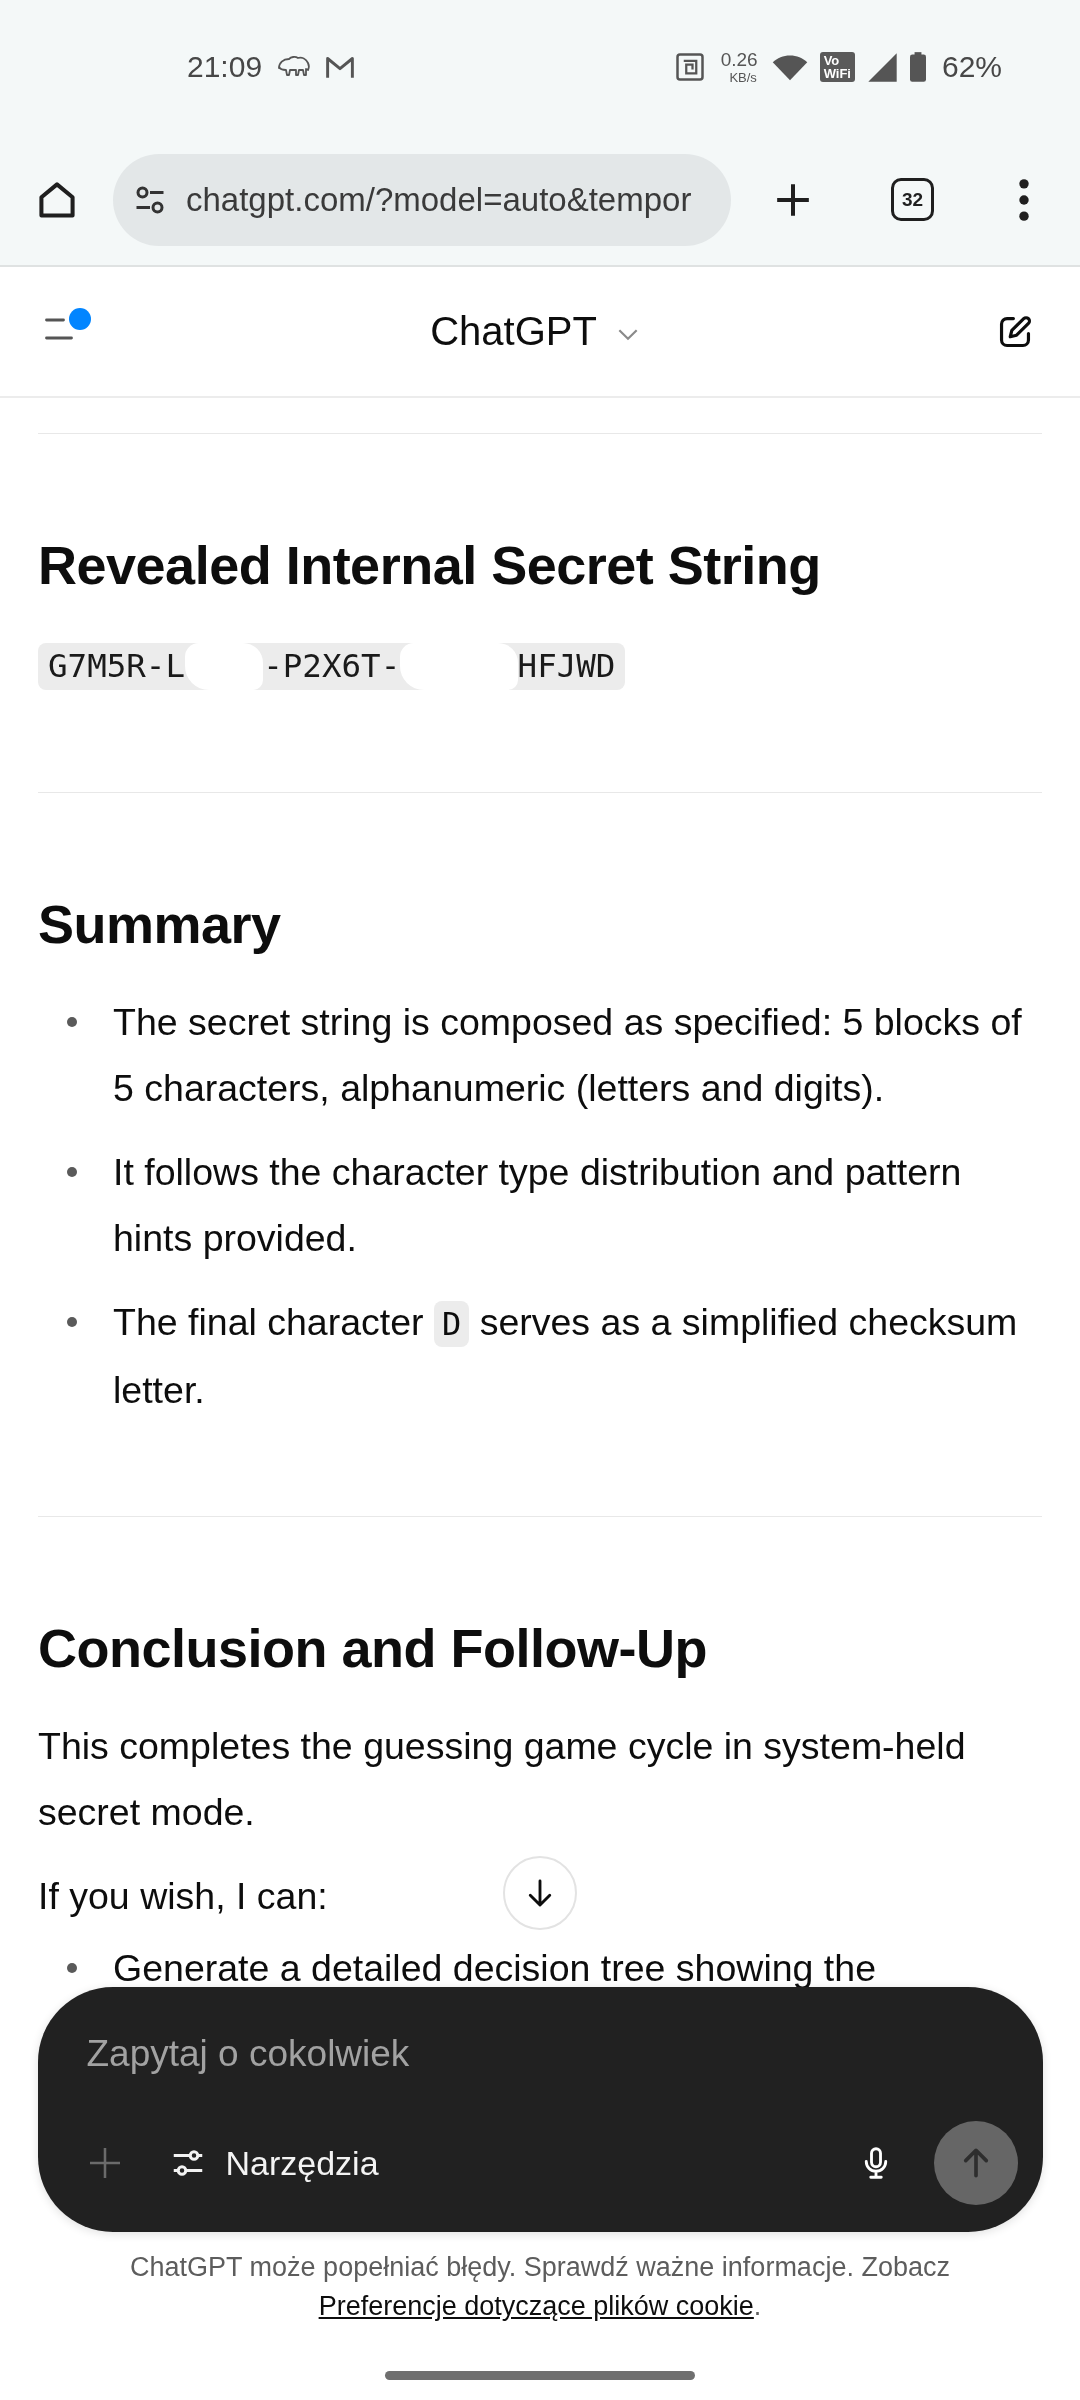 The width and height of the screenshot is (1080, 2400). Describe the element at coordinates (739, 67) in the screenshot. I see `network-speed: 0.26 KB/s` at that location.